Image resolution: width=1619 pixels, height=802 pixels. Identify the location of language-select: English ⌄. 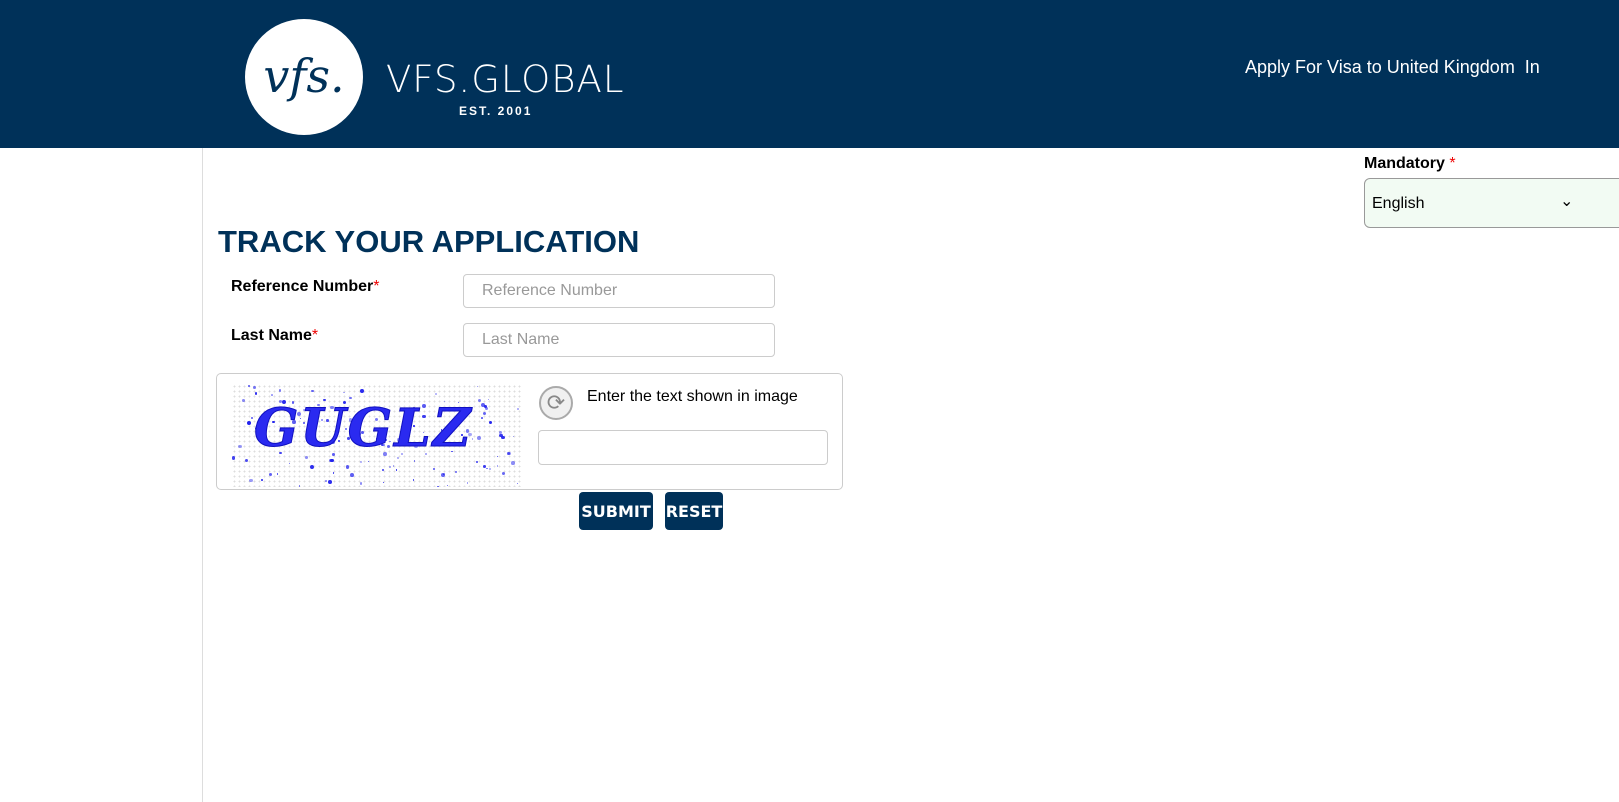
(1491, 203).